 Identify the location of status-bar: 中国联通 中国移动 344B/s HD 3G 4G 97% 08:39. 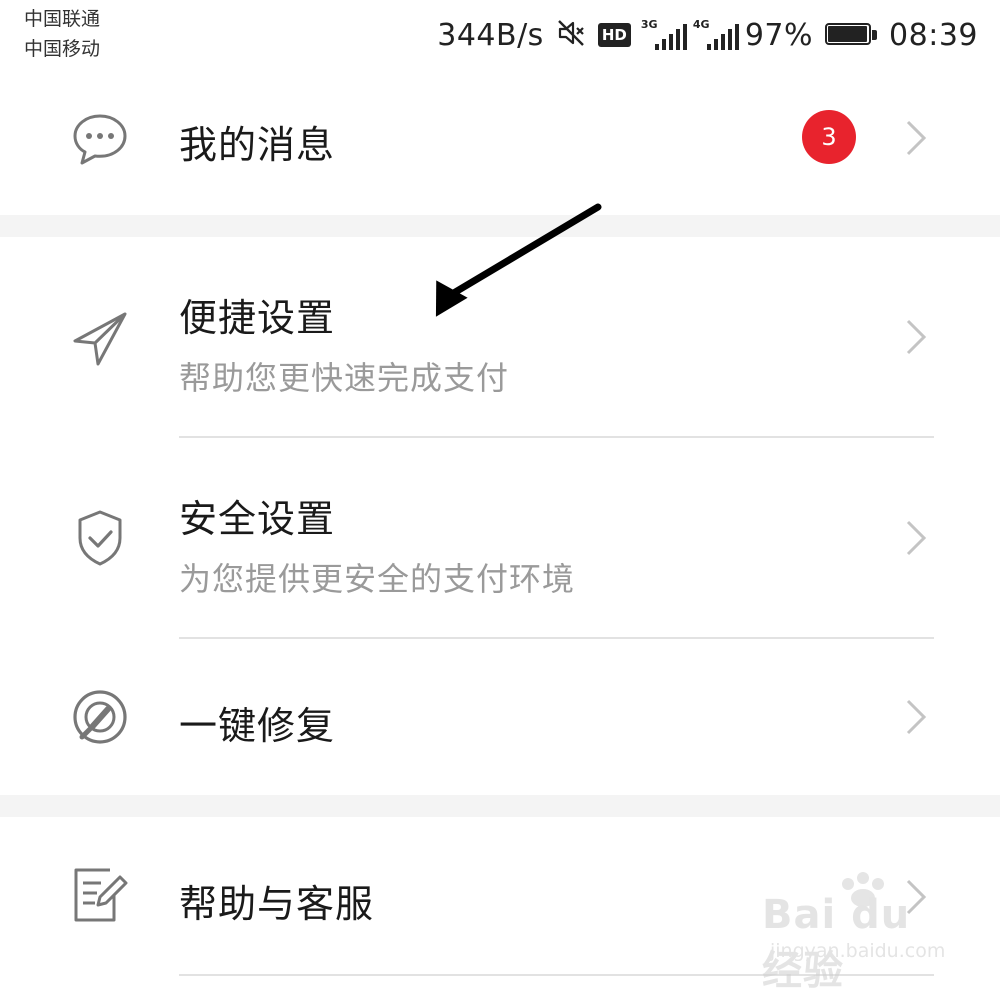
(500, 35).